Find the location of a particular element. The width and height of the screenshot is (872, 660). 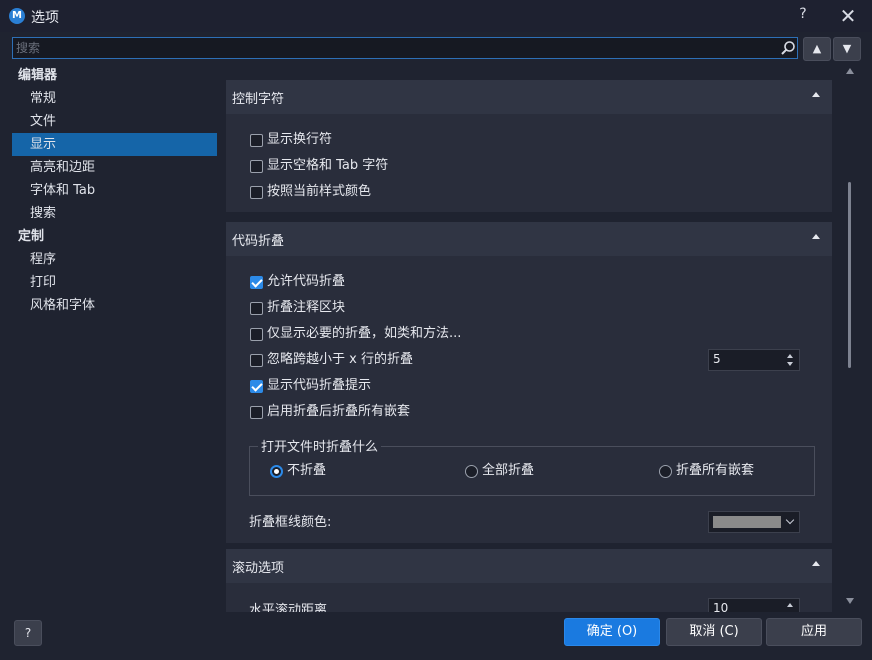

checkbox-label: 忽略跨越小于 x 行的折叠 is located at coordinates (340, 359).